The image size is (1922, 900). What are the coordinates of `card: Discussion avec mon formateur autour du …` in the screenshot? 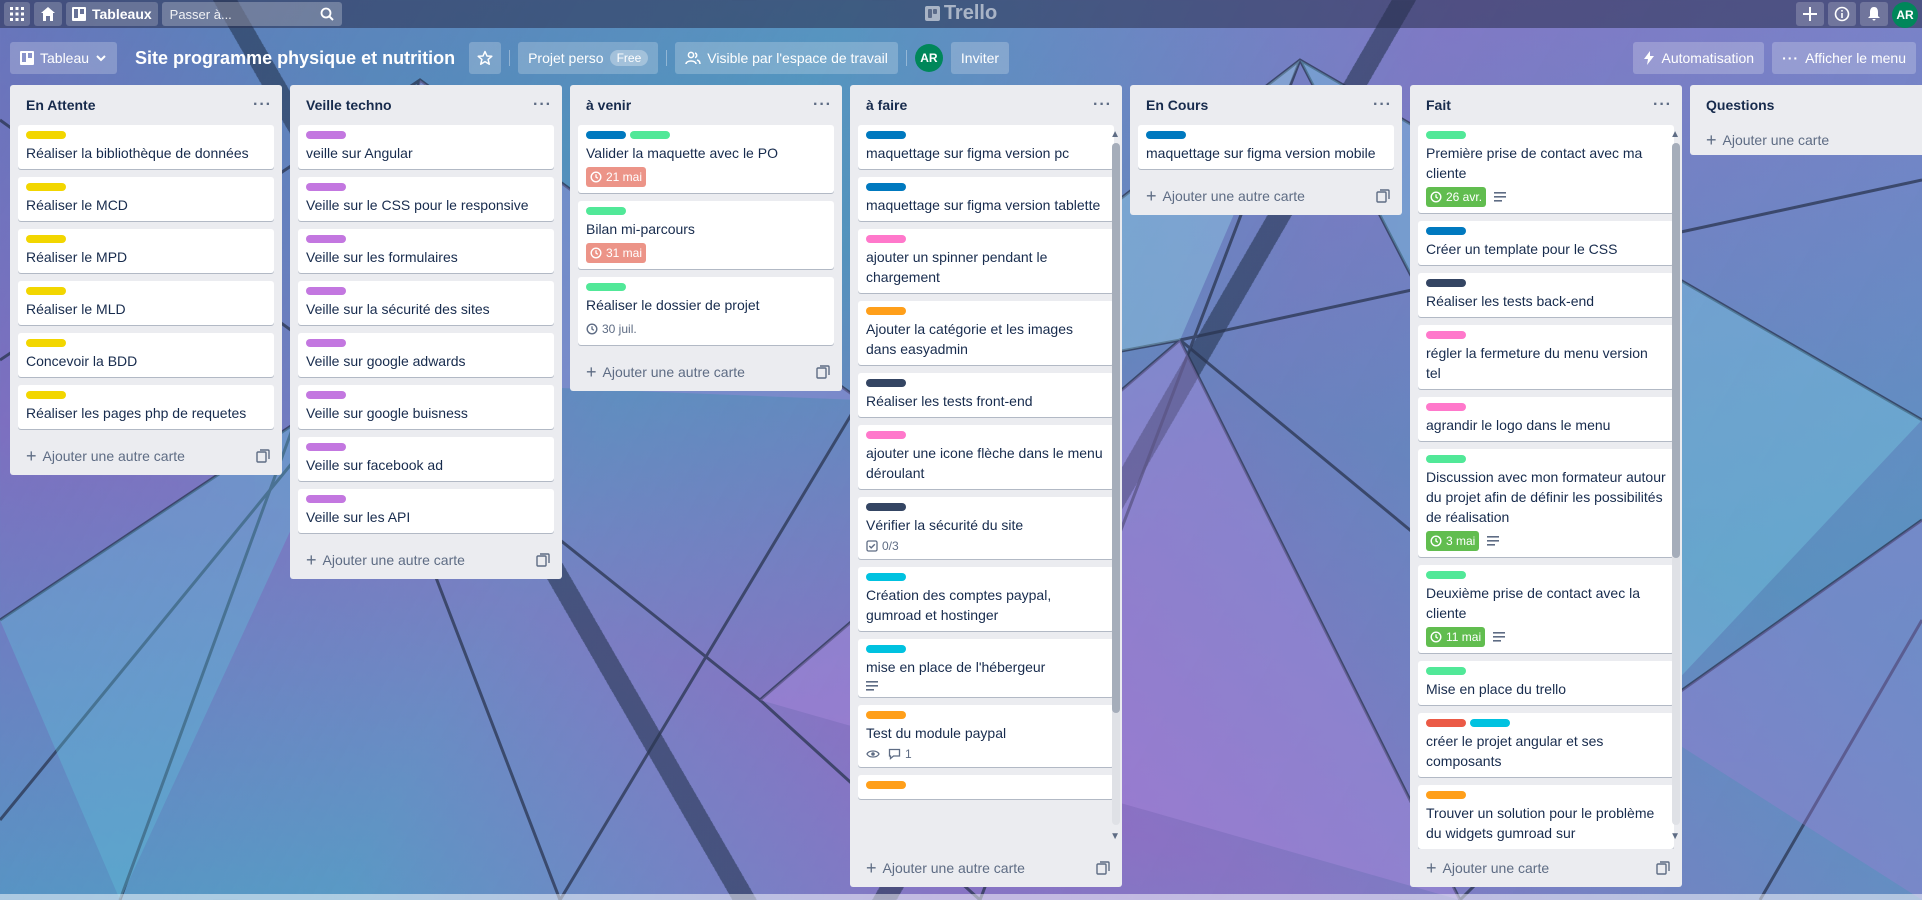 It's located at (1546, 503).